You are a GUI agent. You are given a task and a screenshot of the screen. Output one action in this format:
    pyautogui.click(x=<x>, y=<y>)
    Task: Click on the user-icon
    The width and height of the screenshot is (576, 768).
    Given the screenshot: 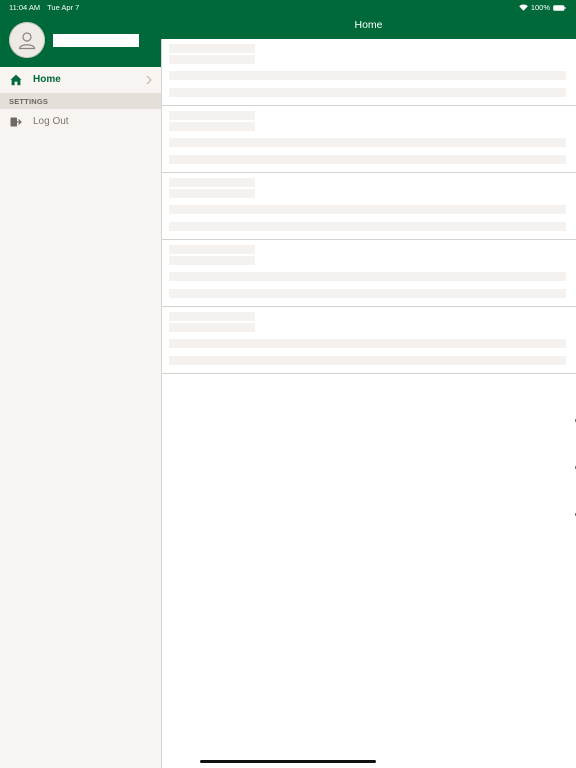 What is the action you would take?
    pyautogui.click(x=27, y=41)
    